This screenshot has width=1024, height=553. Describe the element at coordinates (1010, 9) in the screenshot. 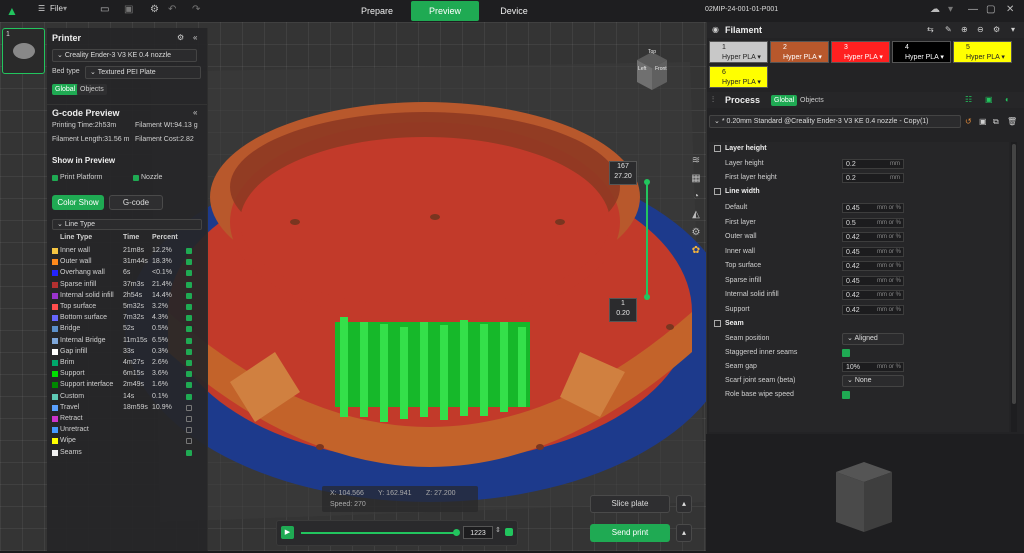

I see `close-icon: ✕` at that location.